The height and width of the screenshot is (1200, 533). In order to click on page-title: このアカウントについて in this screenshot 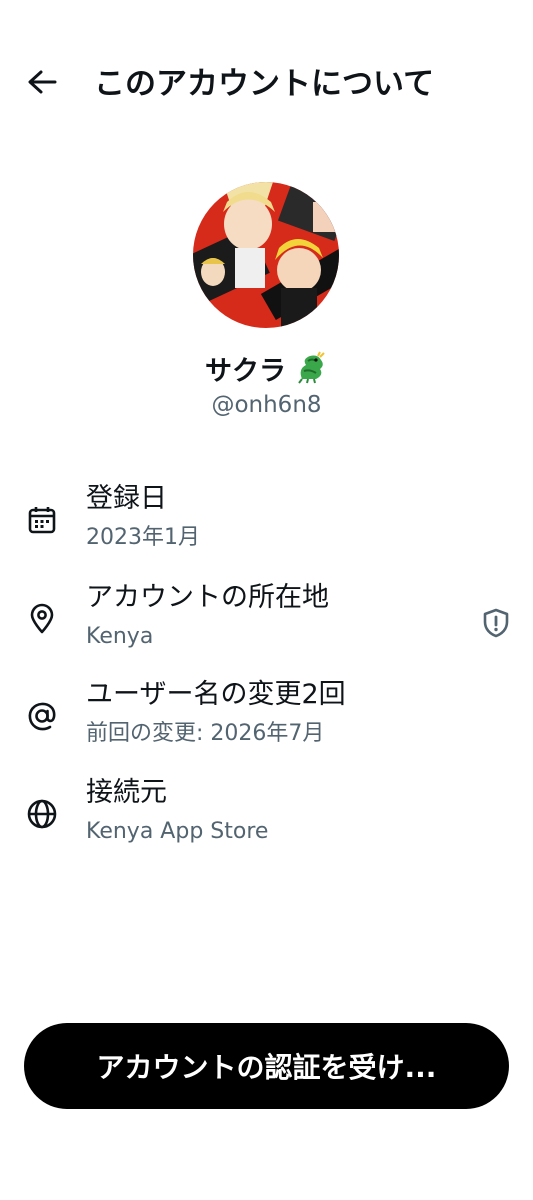, I will do `click(264, 84)`.